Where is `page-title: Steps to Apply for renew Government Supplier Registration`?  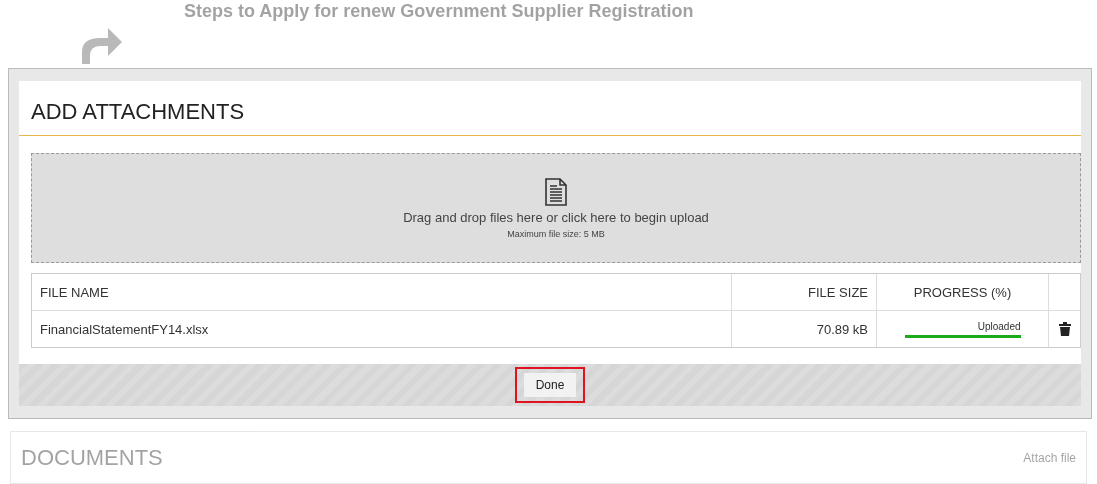 page-title: Steps to Apply for renew Government Supplier Registration is located at coordinates (439, 11).